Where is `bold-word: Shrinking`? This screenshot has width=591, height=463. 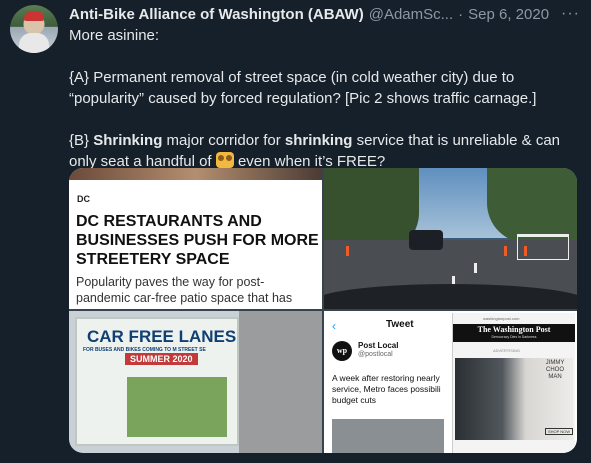
bold-word: Shrinking is located at coordinates (128, 140).